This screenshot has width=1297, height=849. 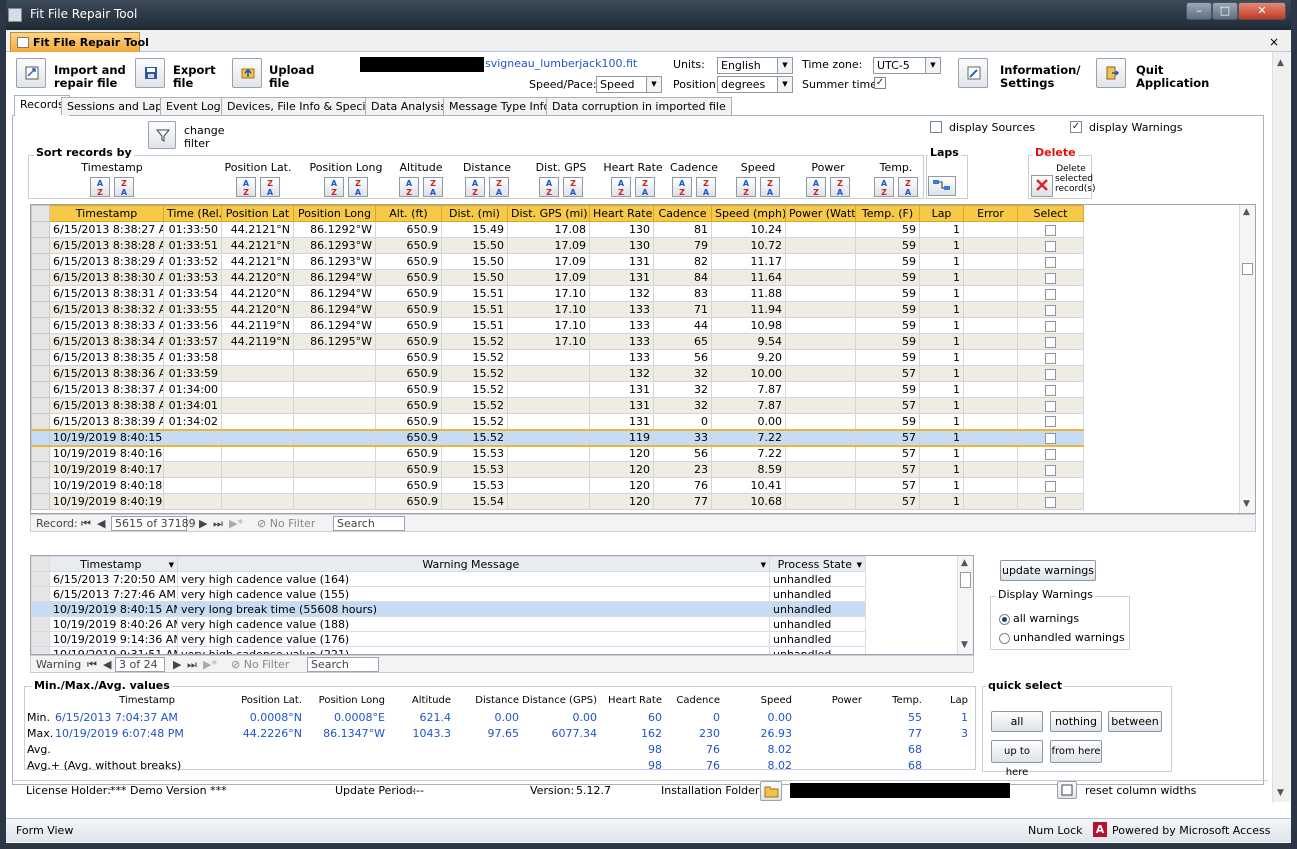 I want to click on warning-cell: 10/19/2019 8:40:26 AM, so click(x=113, y=624).